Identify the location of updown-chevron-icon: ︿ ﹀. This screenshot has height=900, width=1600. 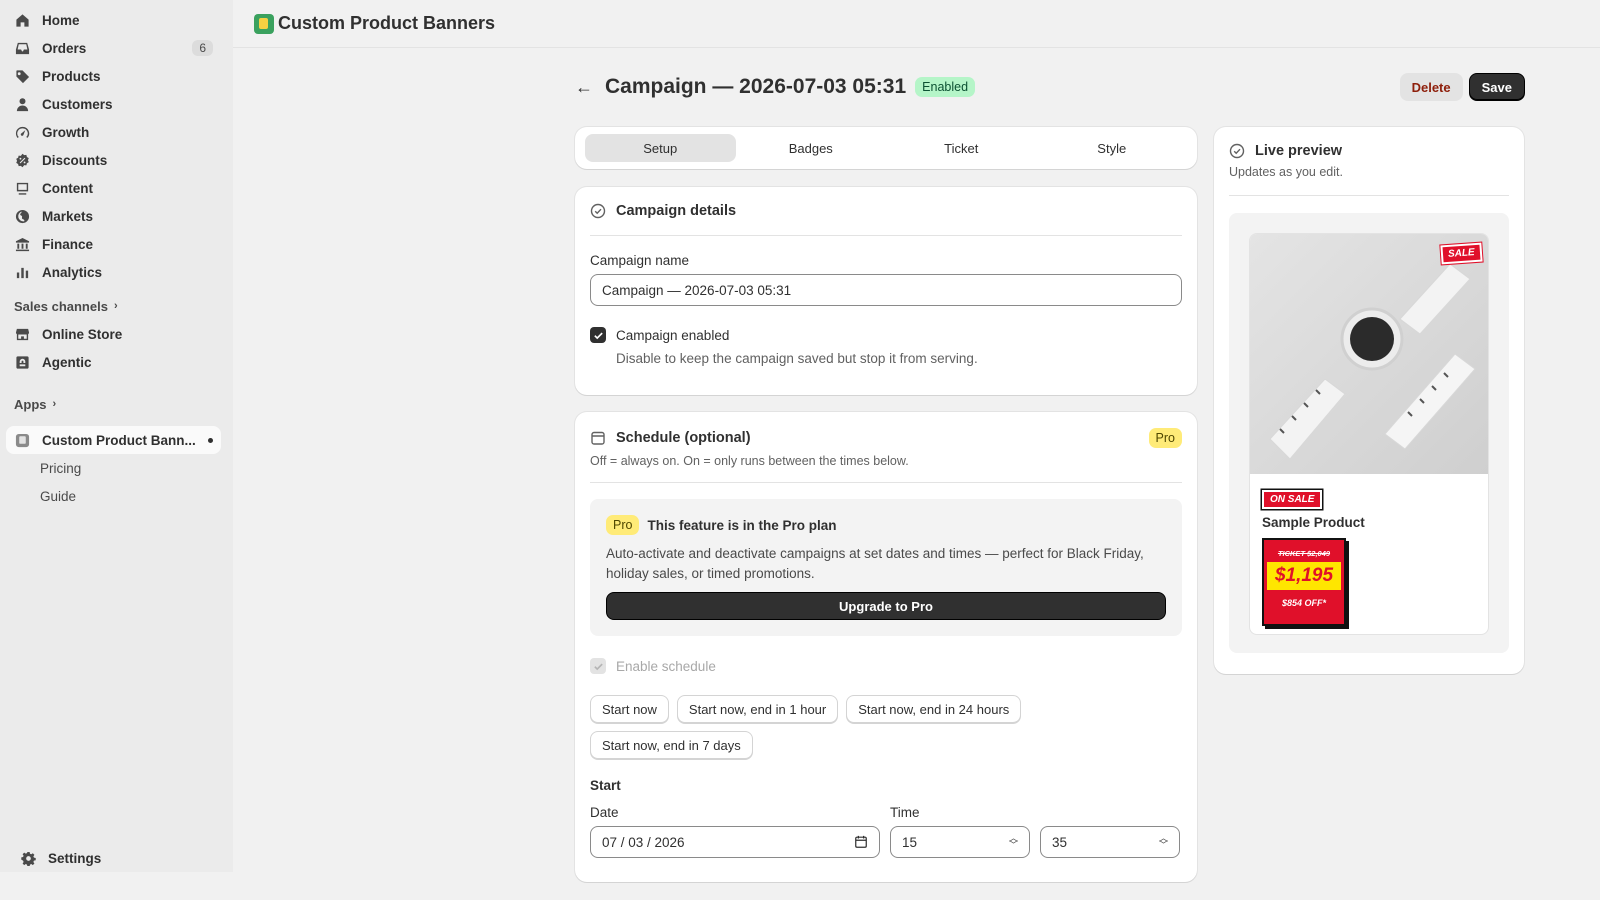
(1013, 841).